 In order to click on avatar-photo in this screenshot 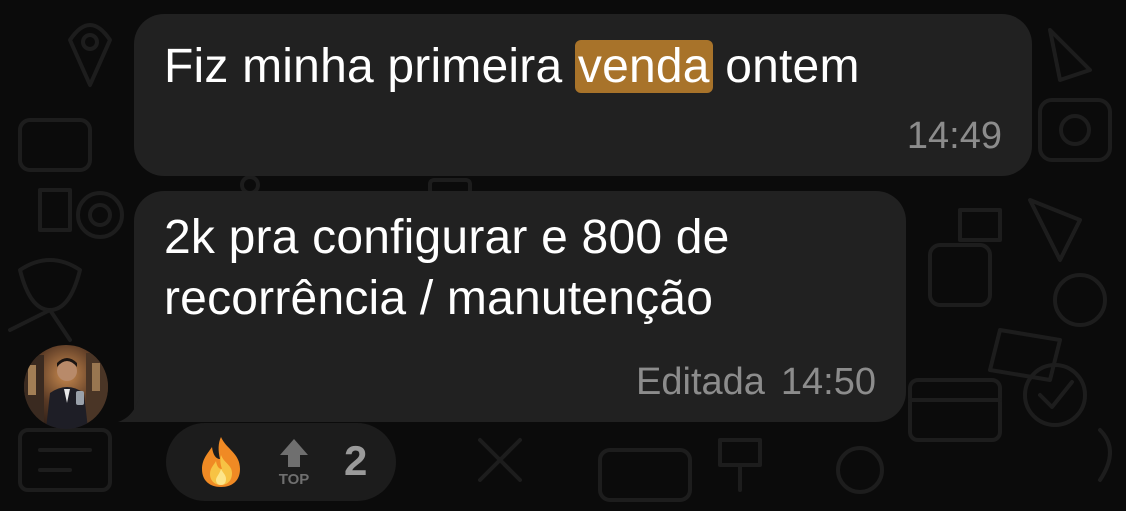, I will do `click(66, 387)`.